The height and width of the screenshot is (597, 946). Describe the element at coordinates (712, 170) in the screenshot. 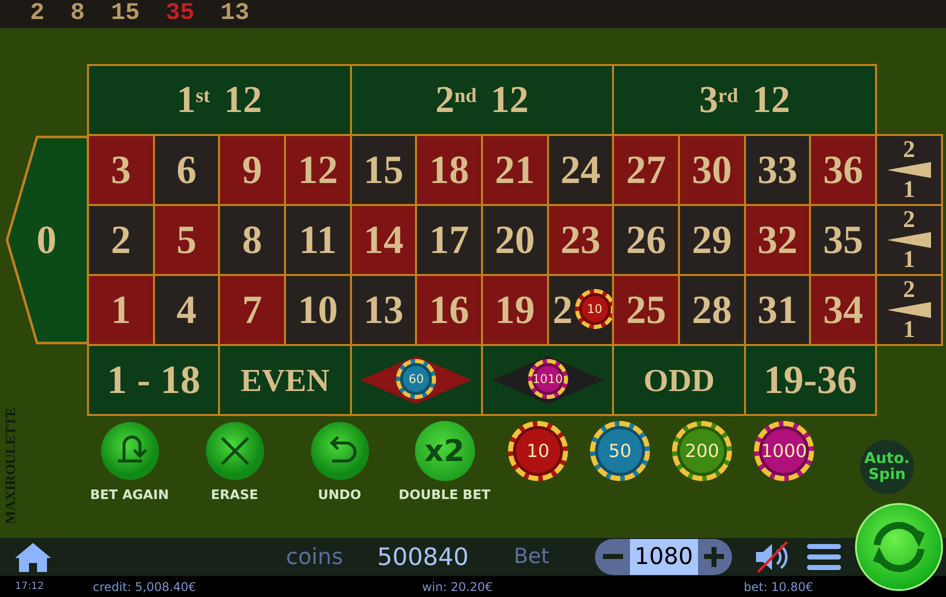

I see `number-cell: 30` at that location.